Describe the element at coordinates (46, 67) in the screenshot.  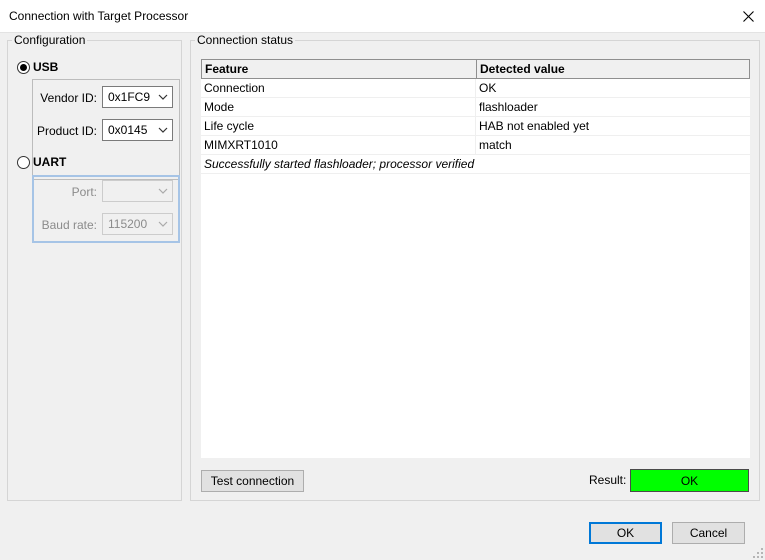
I see `usb-radio-label: USB` at that location.